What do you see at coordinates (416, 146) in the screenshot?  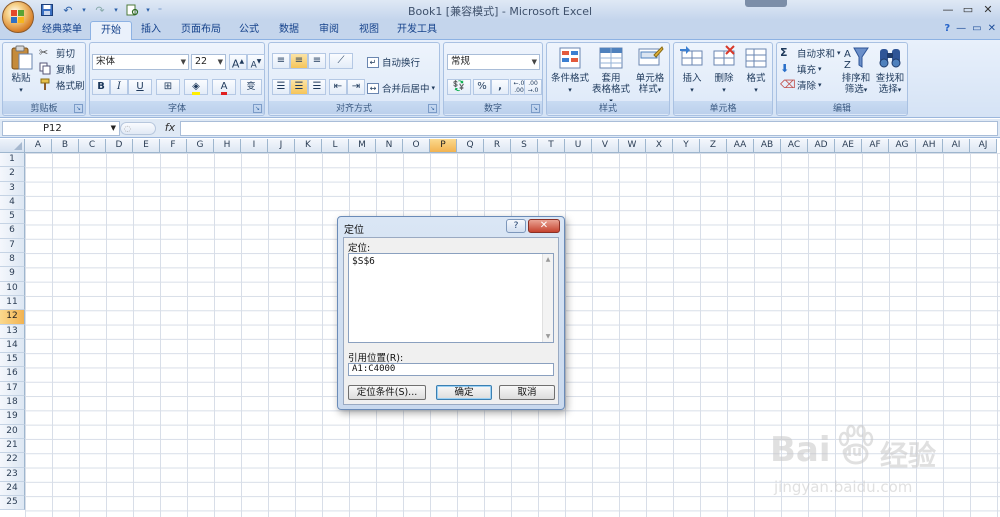 I see `column-header: O` at bounding box center [416, 146].